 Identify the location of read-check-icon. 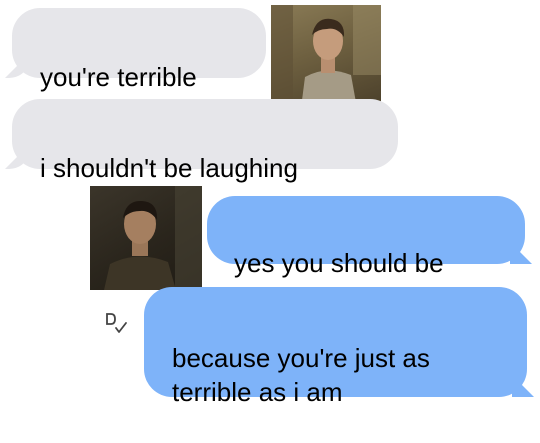
(117, 323).